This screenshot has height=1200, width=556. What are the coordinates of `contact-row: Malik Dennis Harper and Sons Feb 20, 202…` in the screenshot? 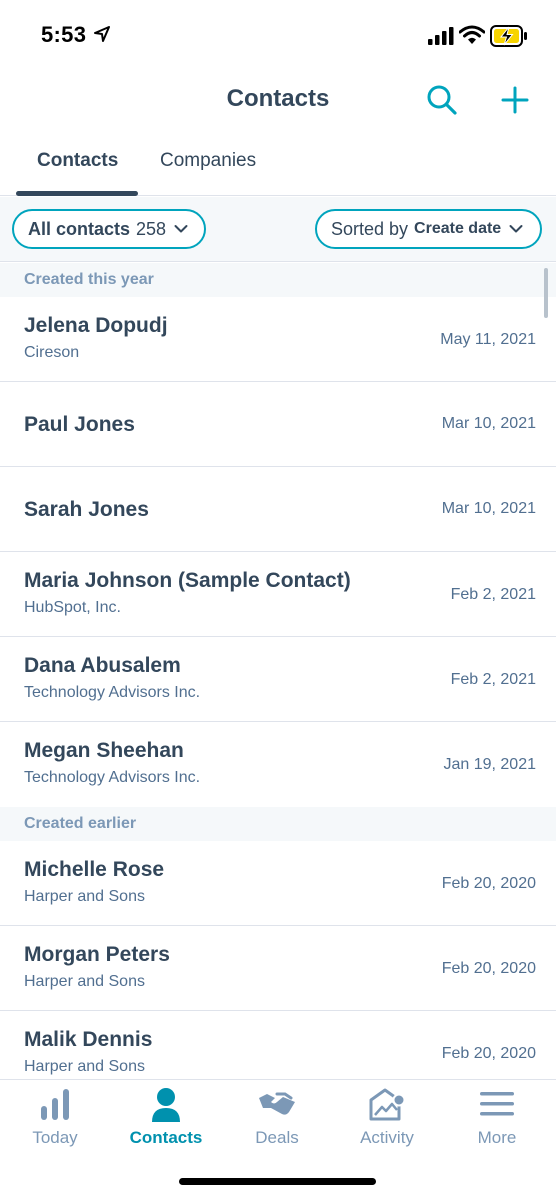 It's located at (278, 1045).